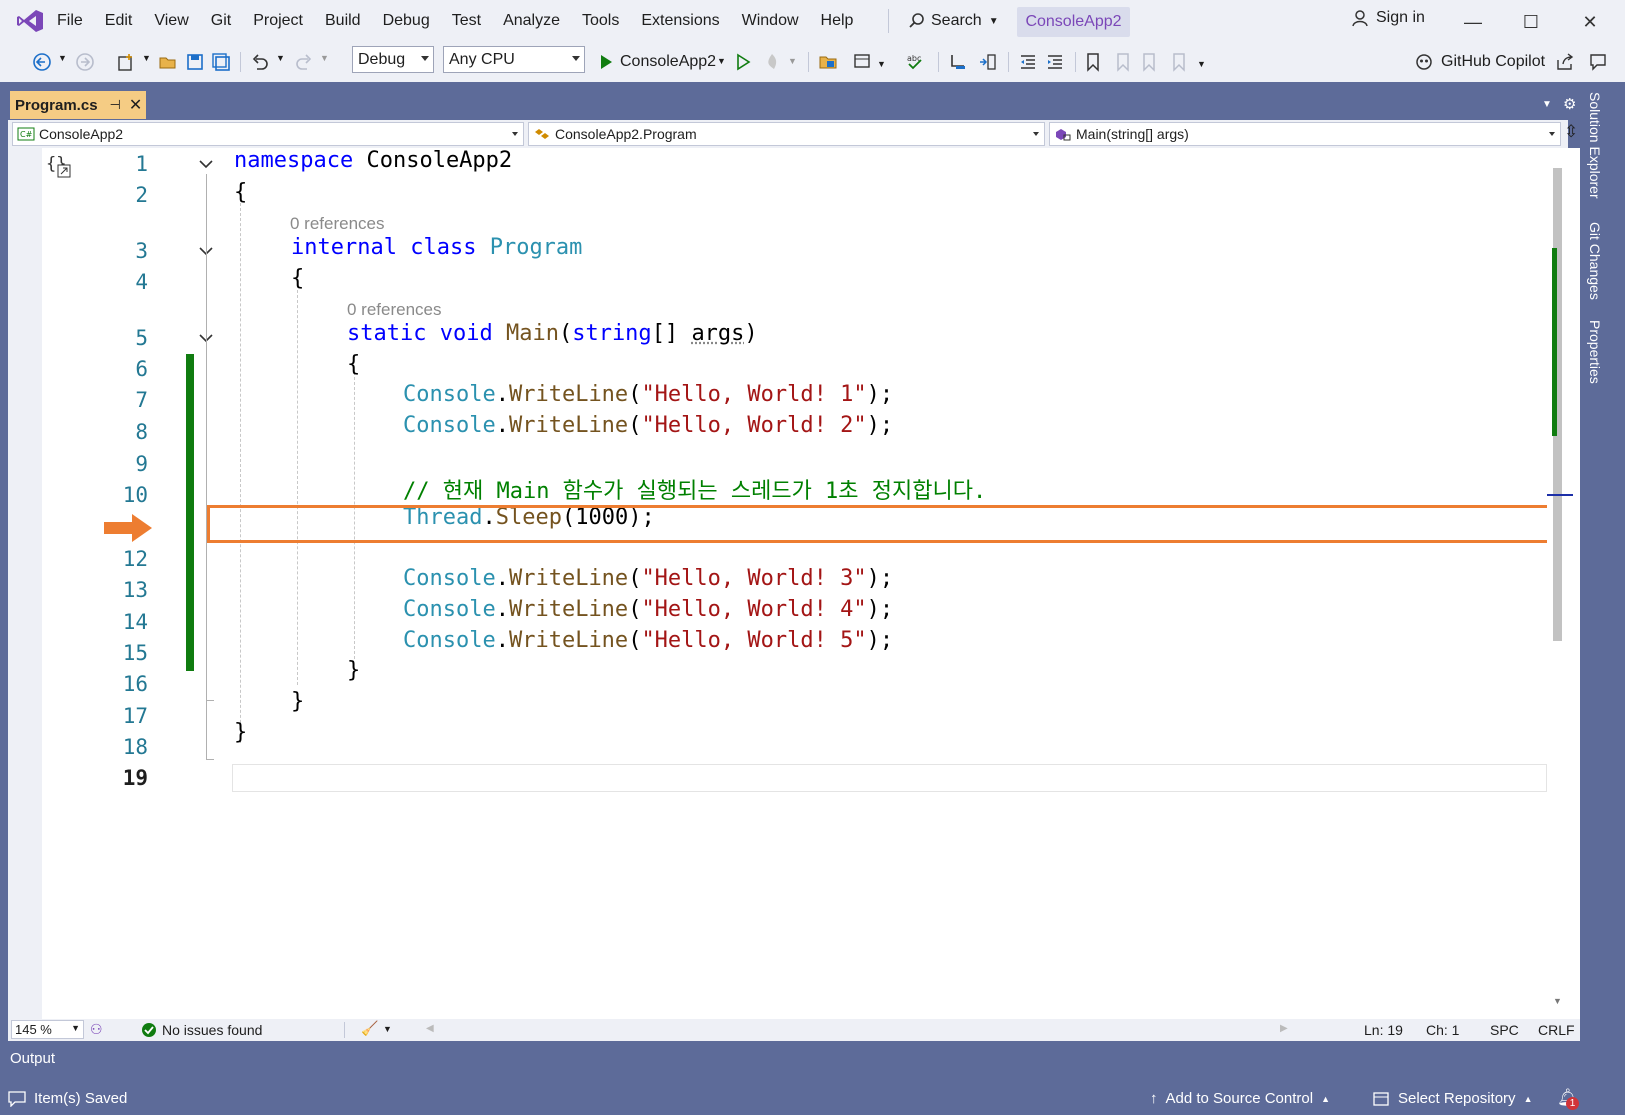 The width and height of the screenshot is (1625, 1115). What do you see at coordinates (514, 59) in the screenshot?
I see `solution-platform-select: Any CPU` at bounding box center [514, 59].